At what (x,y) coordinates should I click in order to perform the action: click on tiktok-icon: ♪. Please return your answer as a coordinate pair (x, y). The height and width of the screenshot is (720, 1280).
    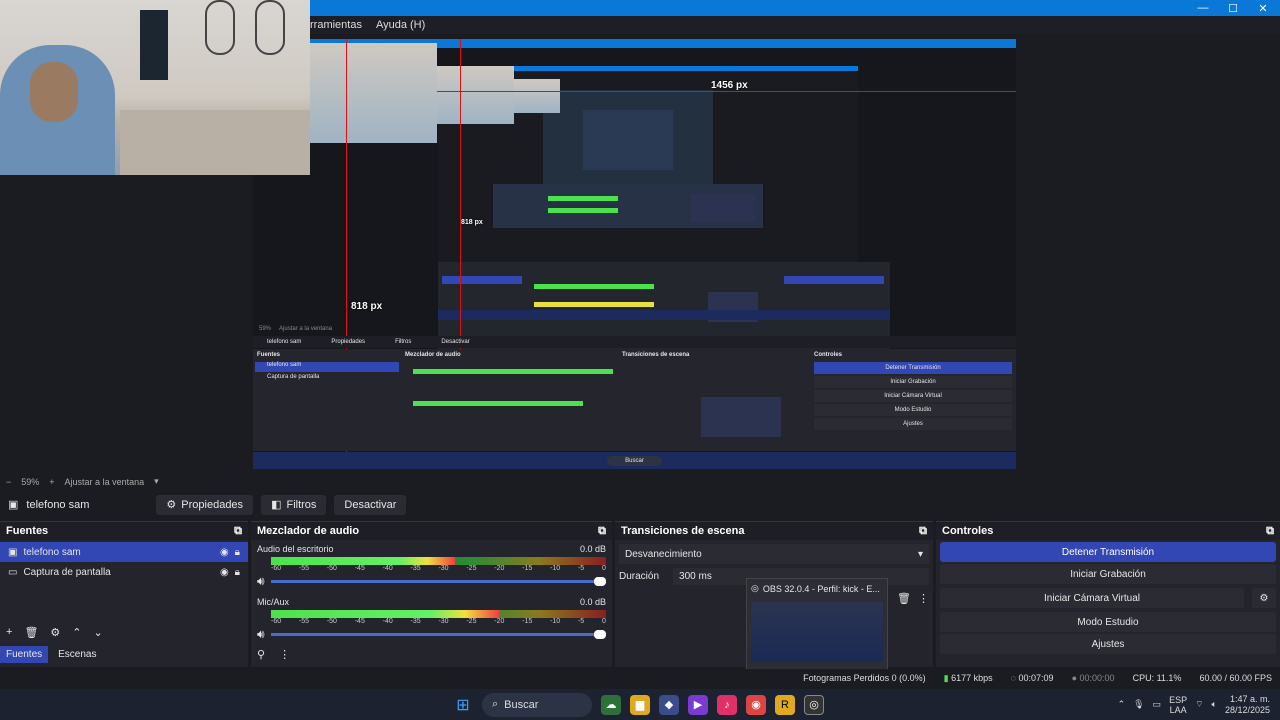
    Looking at the image, I should click on (727, 704).